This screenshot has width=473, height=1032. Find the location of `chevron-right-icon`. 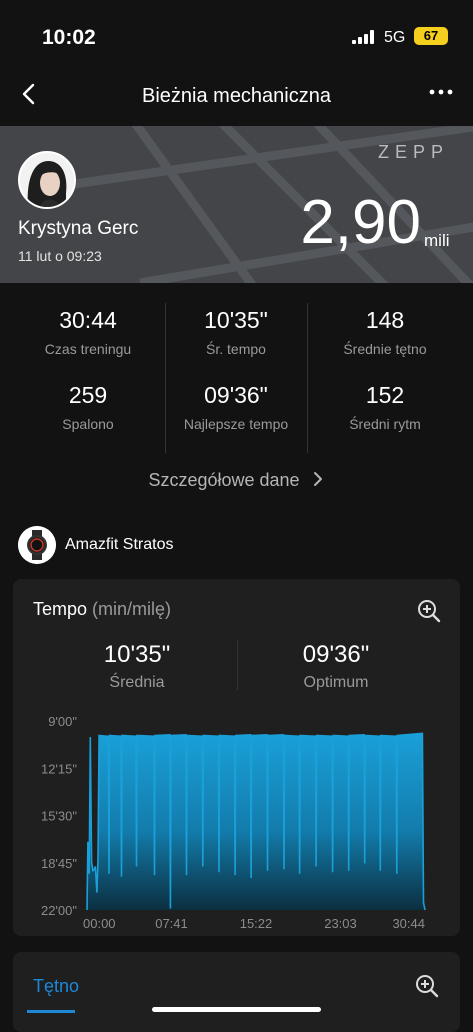

chevron-right-icon is located at coordinates (317, 479).